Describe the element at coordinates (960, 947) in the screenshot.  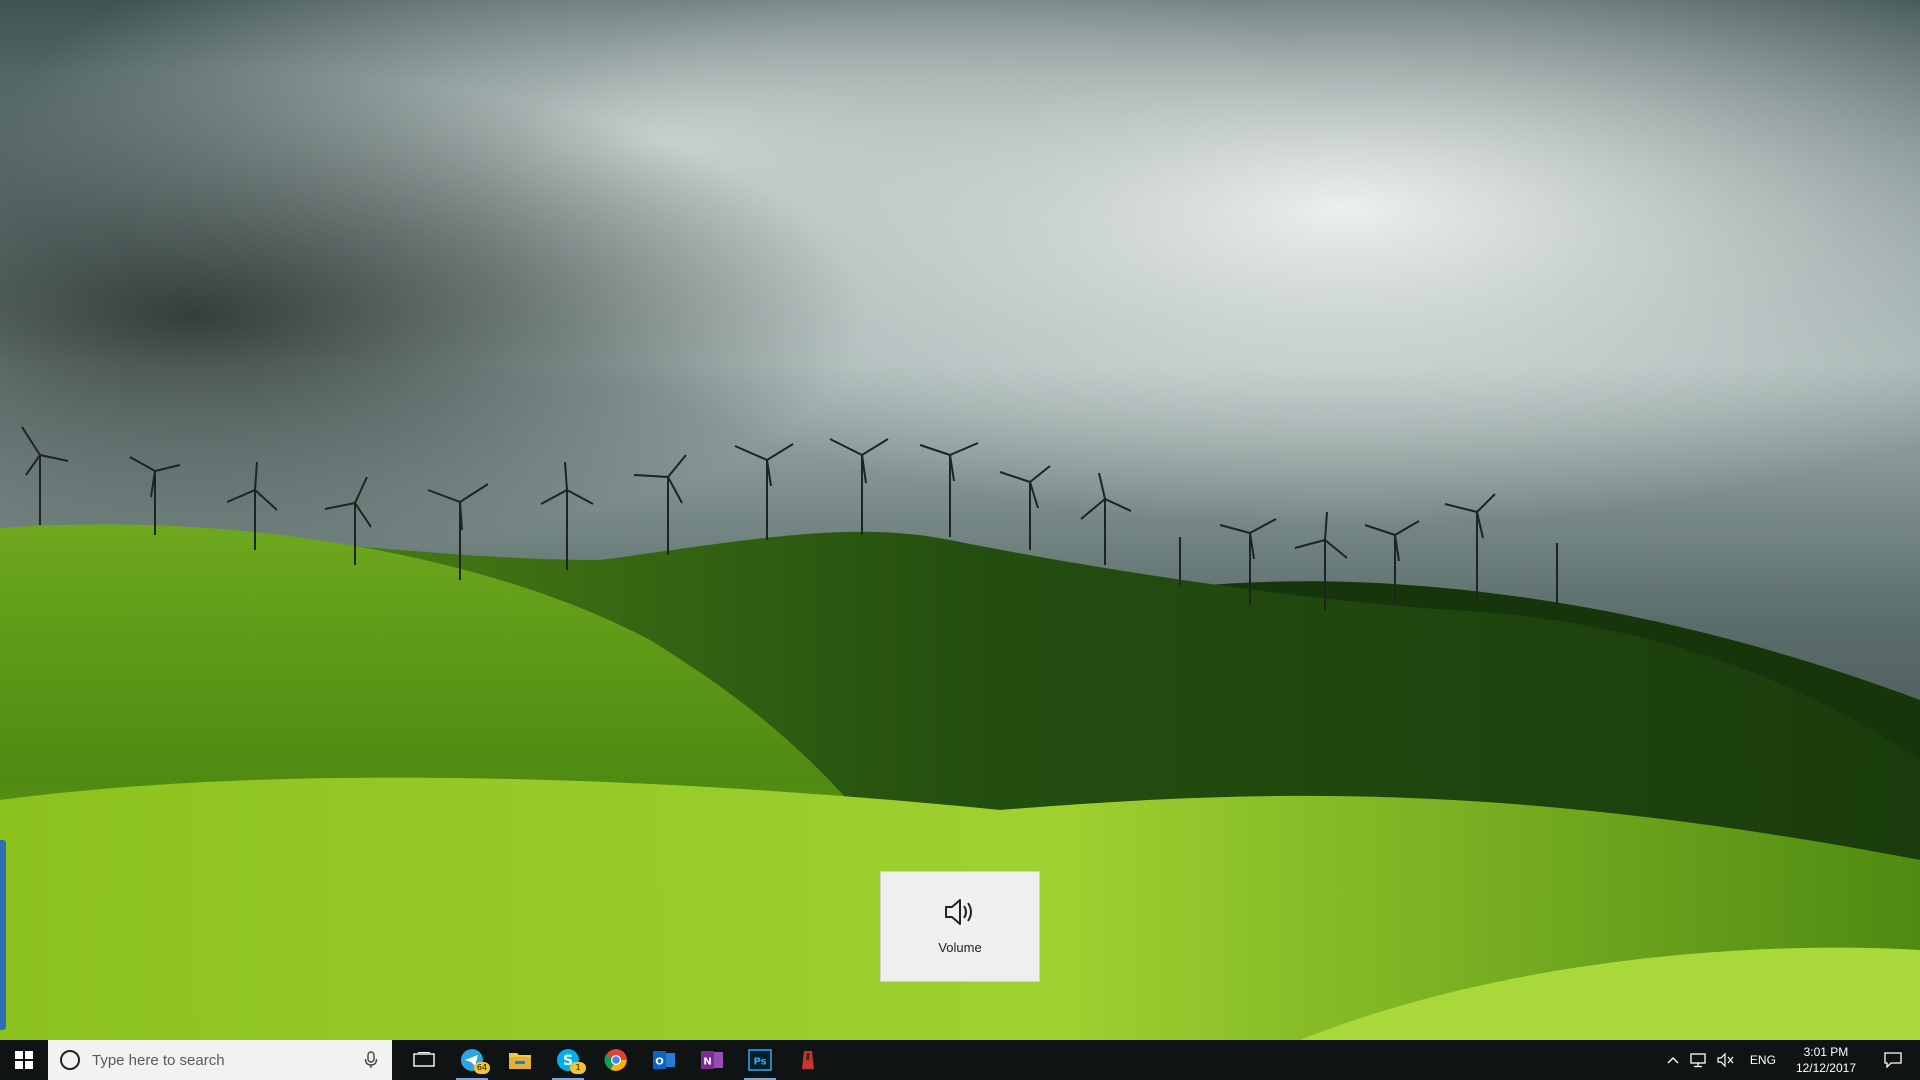
I see `volume-label: Volume` at that location.